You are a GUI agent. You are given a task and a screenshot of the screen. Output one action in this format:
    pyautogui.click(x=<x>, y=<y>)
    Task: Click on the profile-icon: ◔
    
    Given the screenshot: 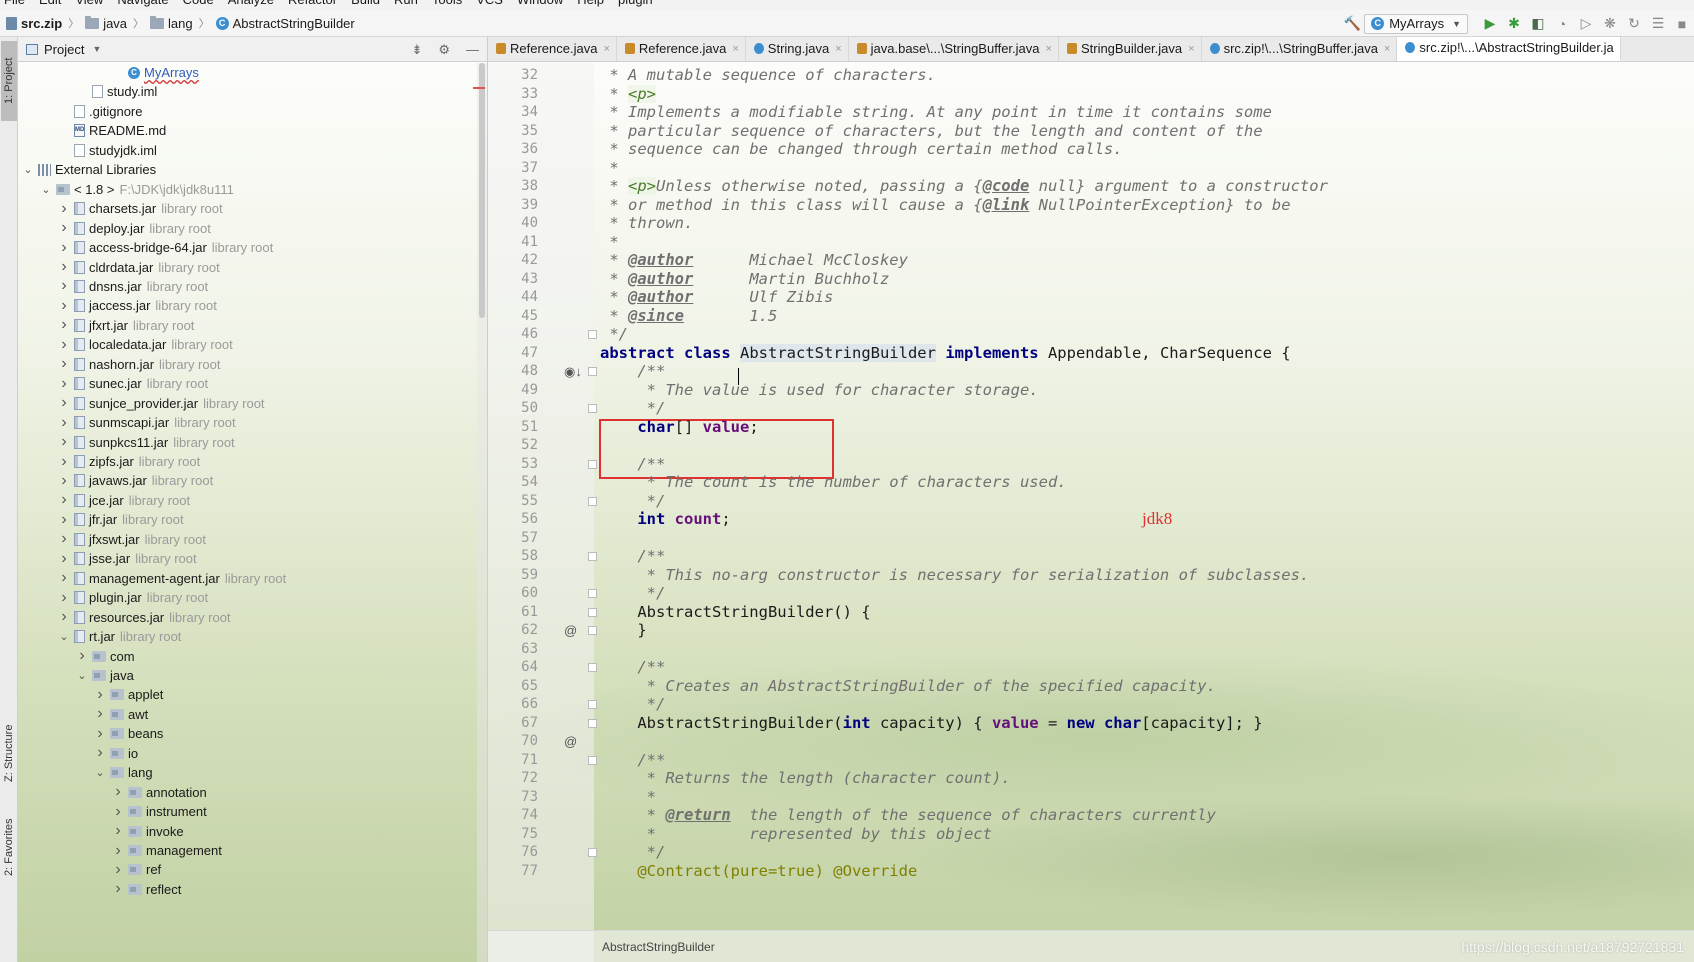 What is the action you would take?
    pyautogui.click(x=1562, y=24)
    